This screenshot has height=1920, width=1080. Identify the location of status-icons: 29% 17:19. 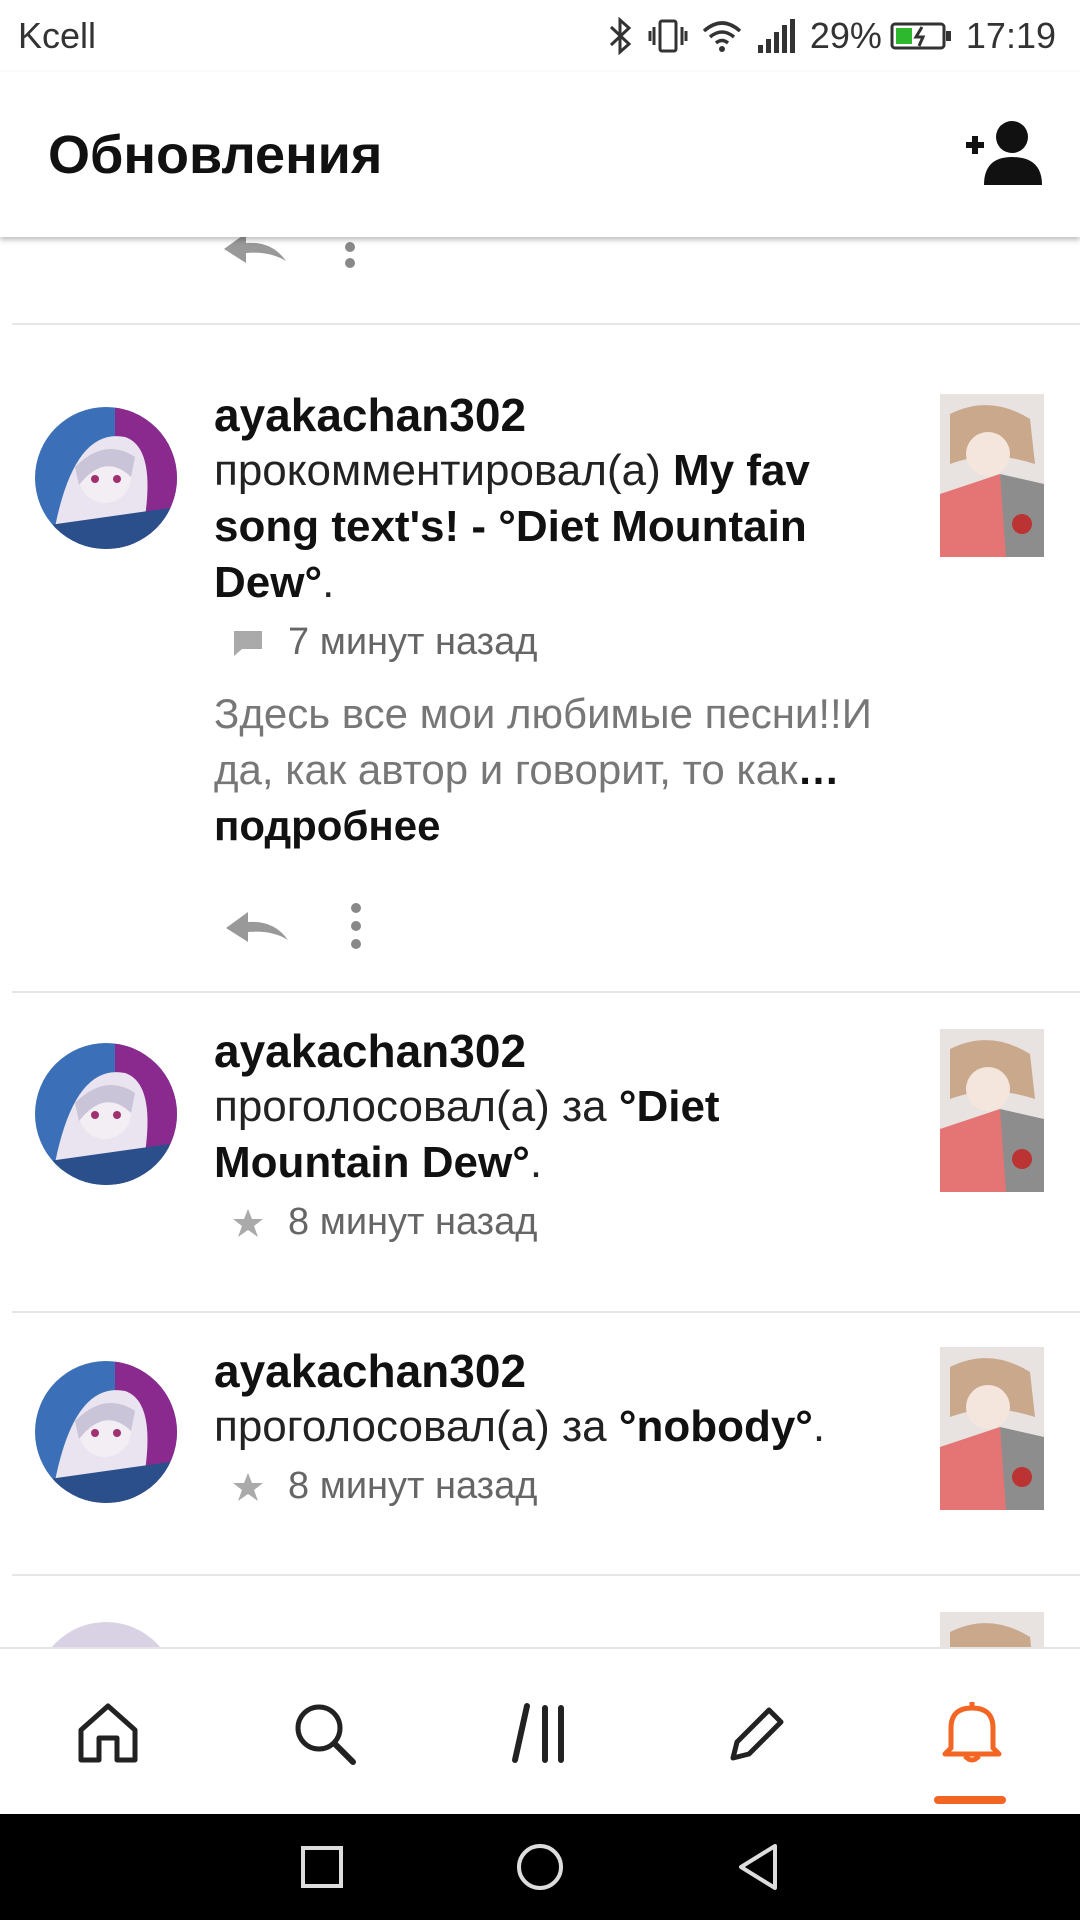
(832, 36).